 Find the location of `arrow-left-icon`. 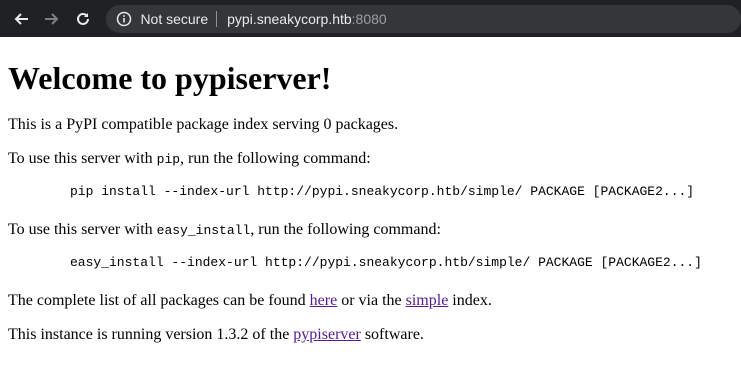

arrow-left-icon is located at coordinates (21, 18).